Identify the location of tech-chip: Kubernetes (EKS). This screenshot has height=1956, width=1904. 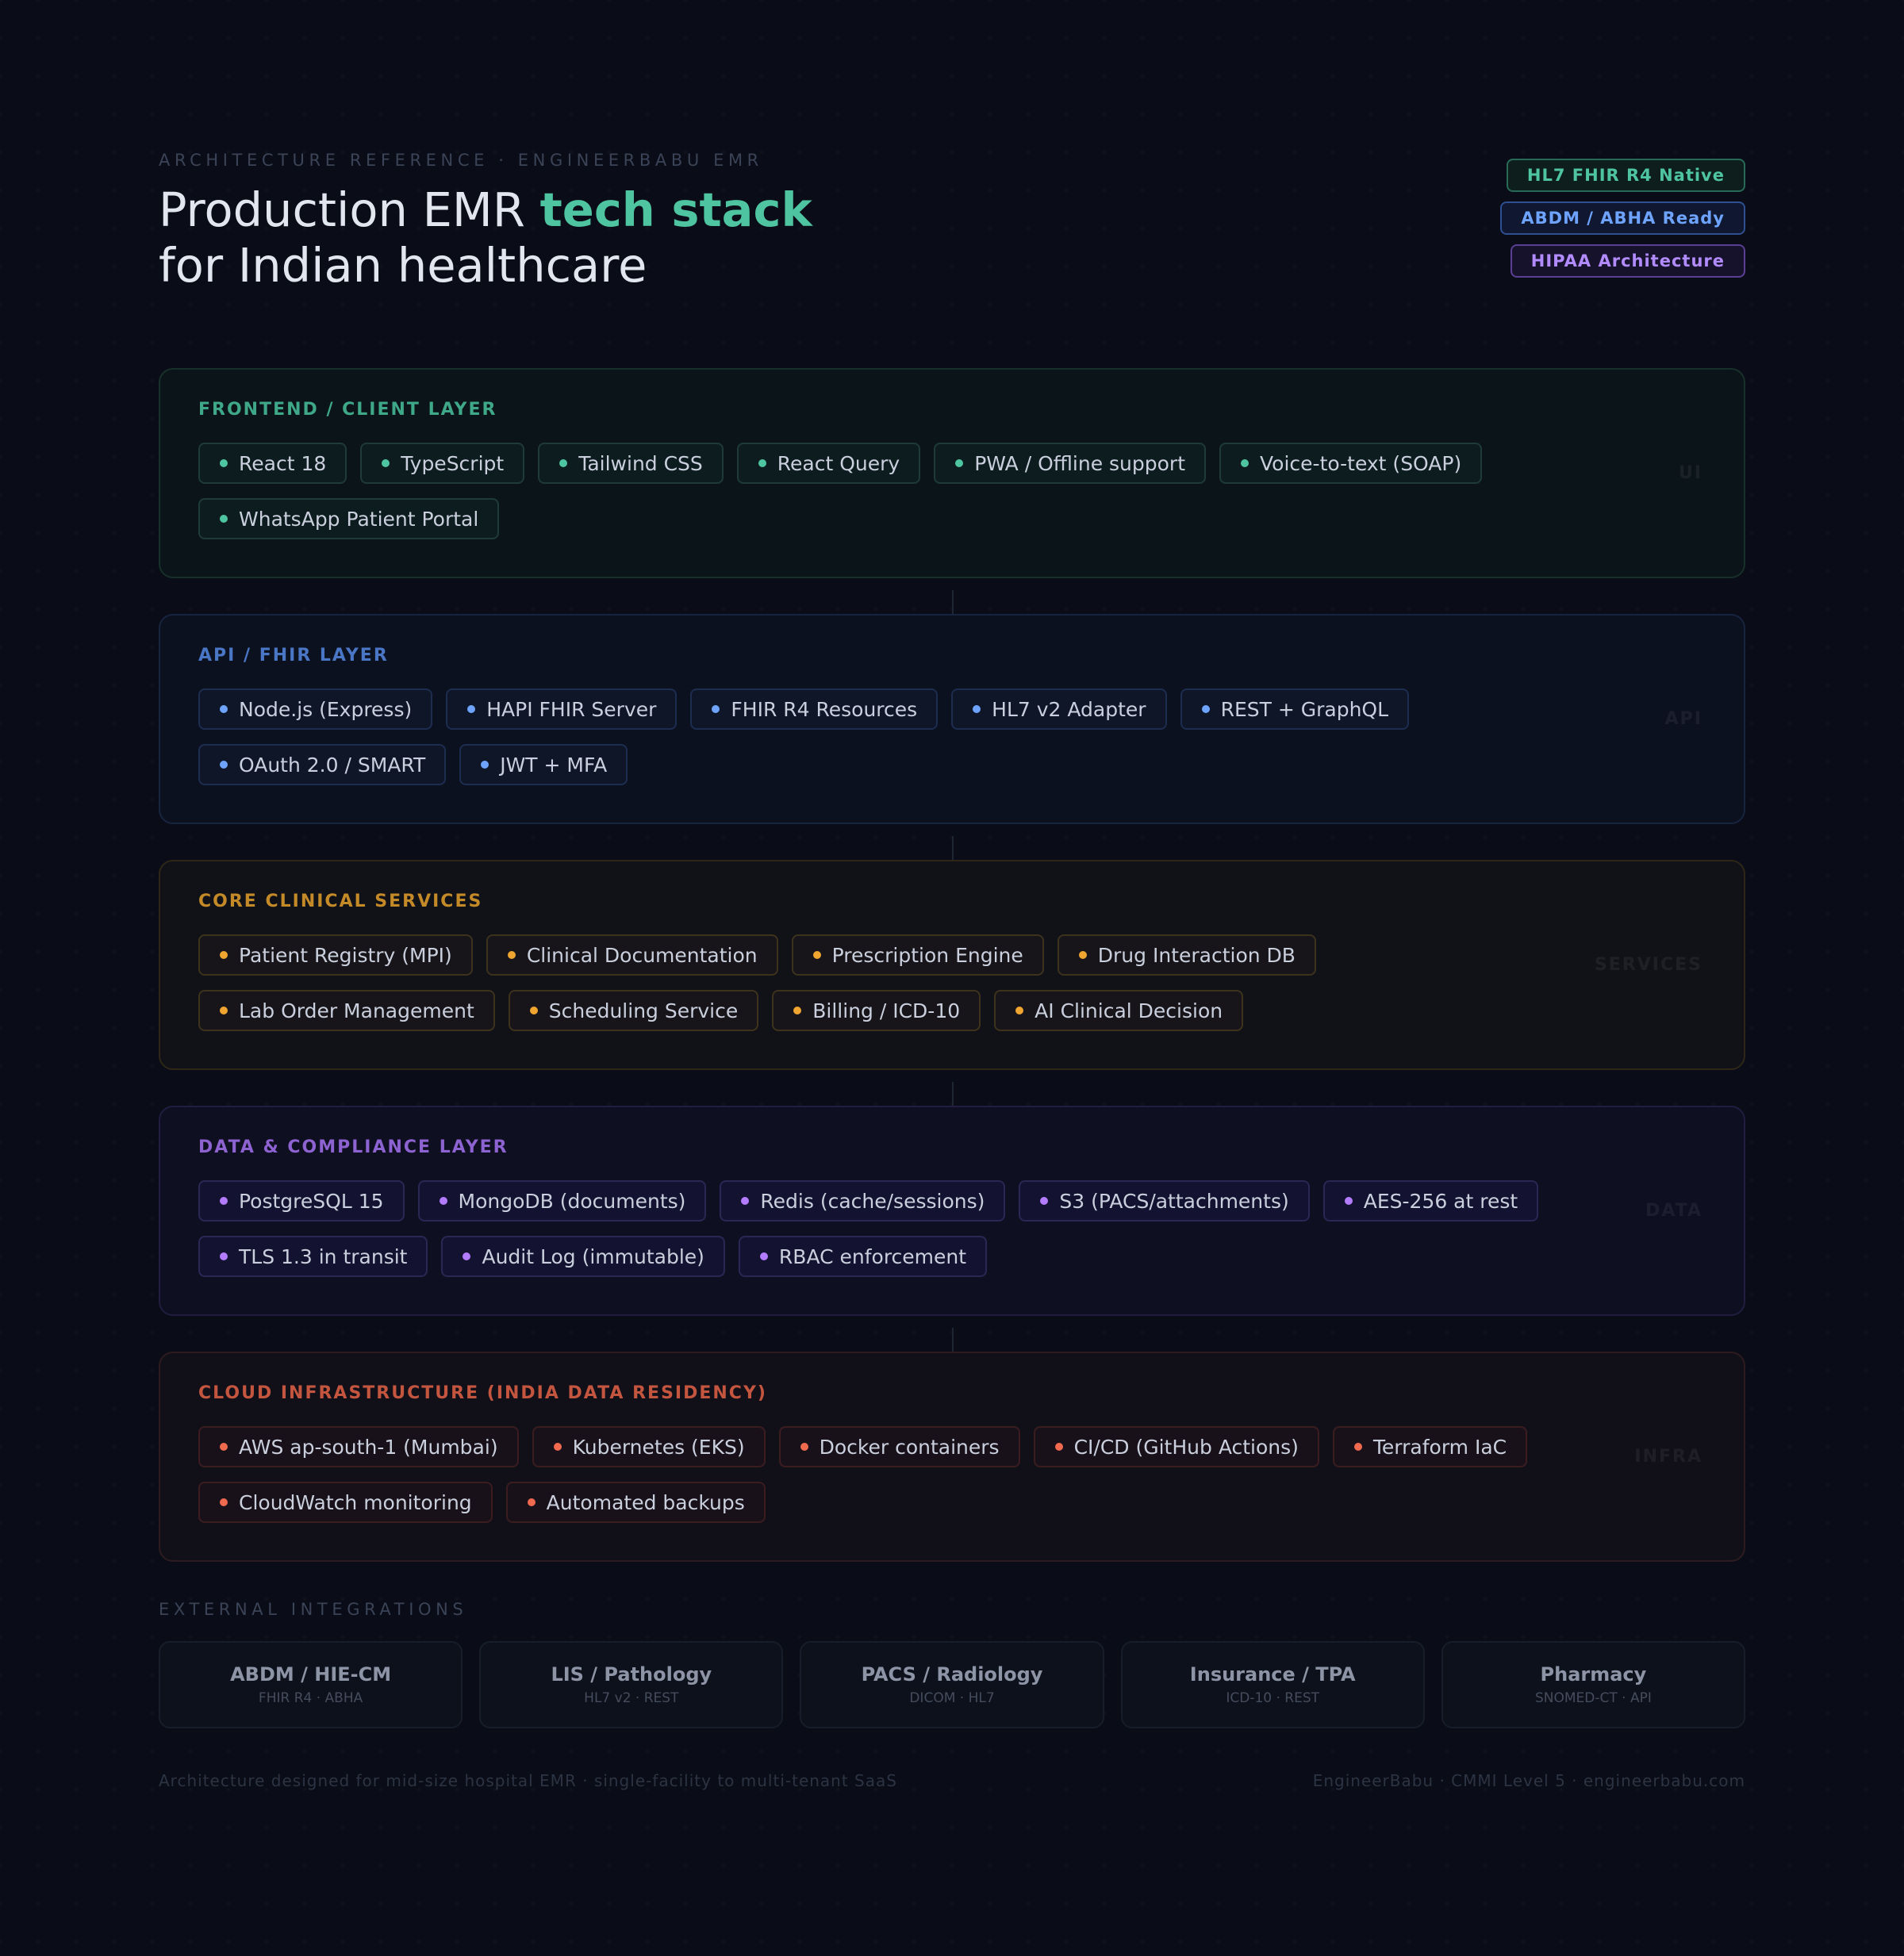
(649, 1447).